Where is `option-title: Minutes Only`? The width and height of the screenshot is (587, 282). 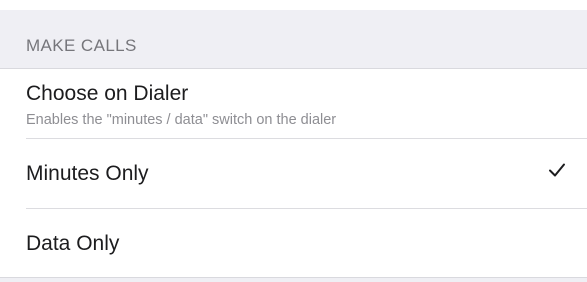 option-title: Minutes Only is located at coordinates (87, 173).